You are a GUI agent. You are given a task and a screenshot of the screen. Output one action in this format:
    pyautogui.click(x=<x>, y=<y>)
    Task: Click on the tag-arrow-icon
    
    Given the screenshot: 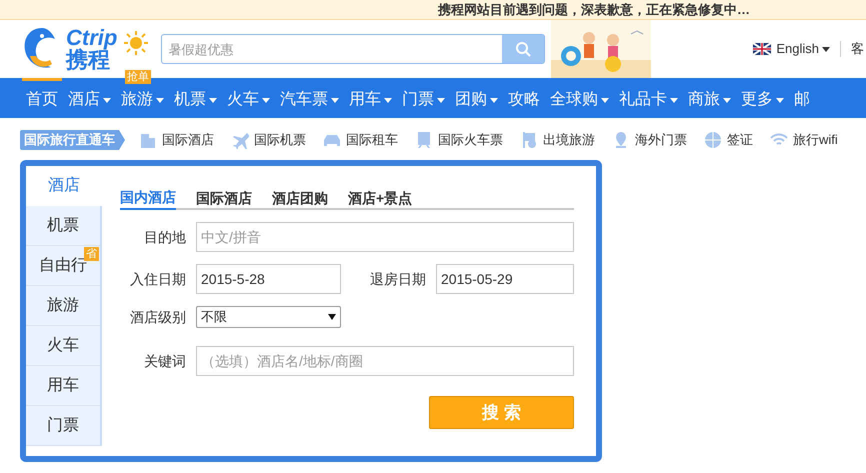 What is the action you would take?
    pyautogui.click(x=122, y=140)
    